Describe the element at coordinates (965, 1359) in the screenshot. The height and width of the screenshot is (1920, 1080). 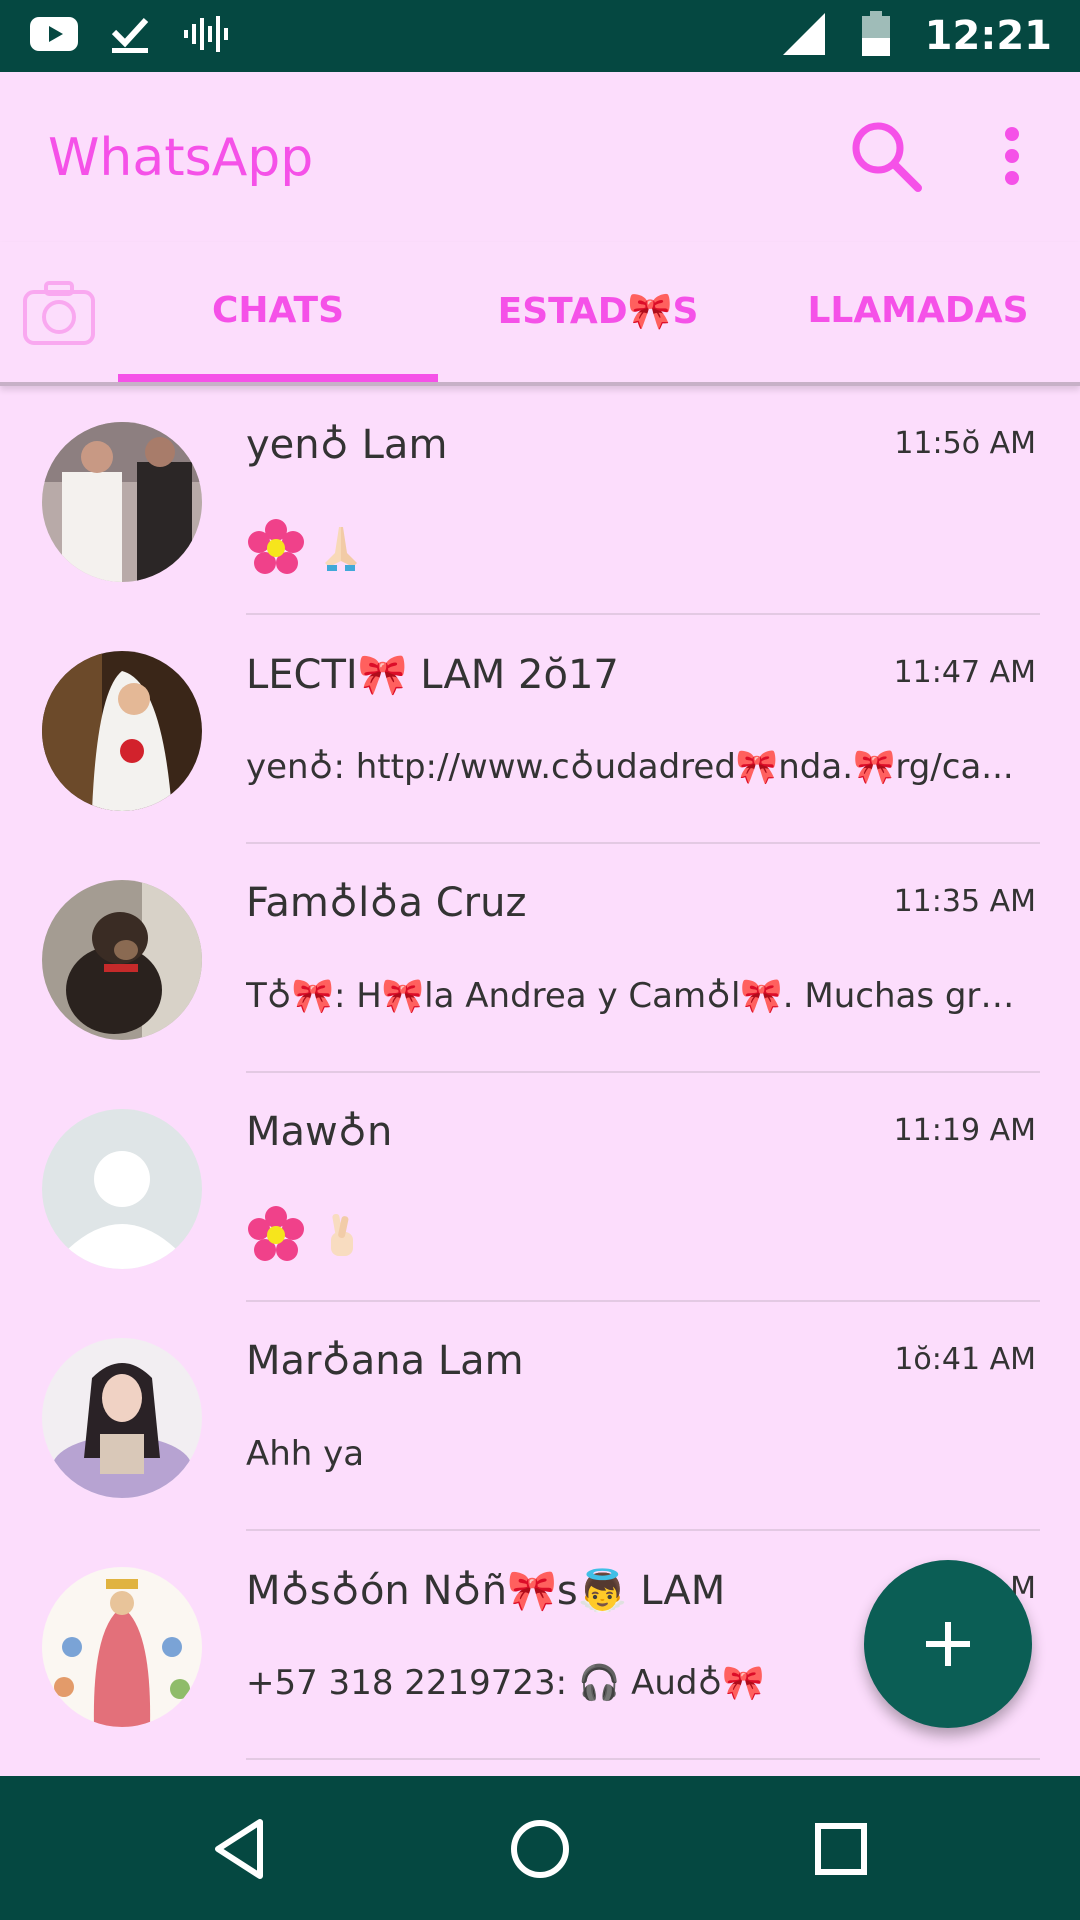
I see `chat-time: 1ŏ:41 AM` at that location.